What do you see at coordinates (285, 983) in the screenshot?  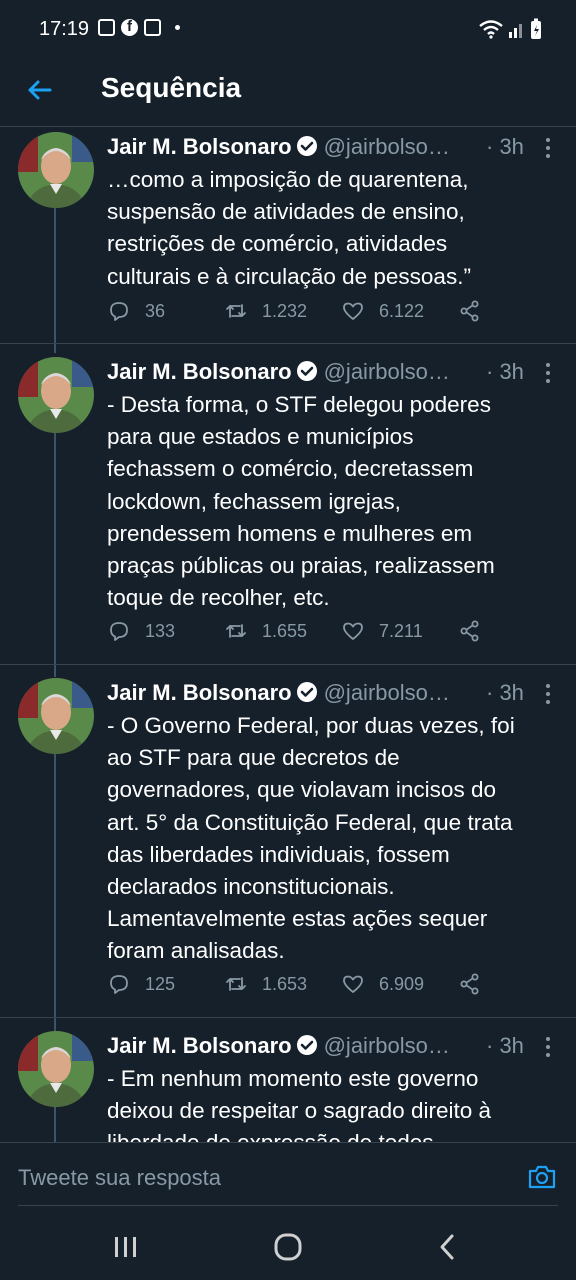 I see `retweet-count: 1.653` at bounding box center [285, 983].